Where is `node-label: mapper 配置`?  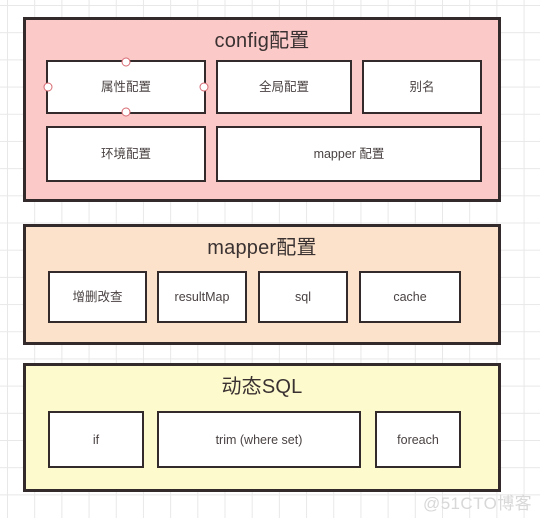 node-label: mapper 配置 is located at coordinates (349, 154).